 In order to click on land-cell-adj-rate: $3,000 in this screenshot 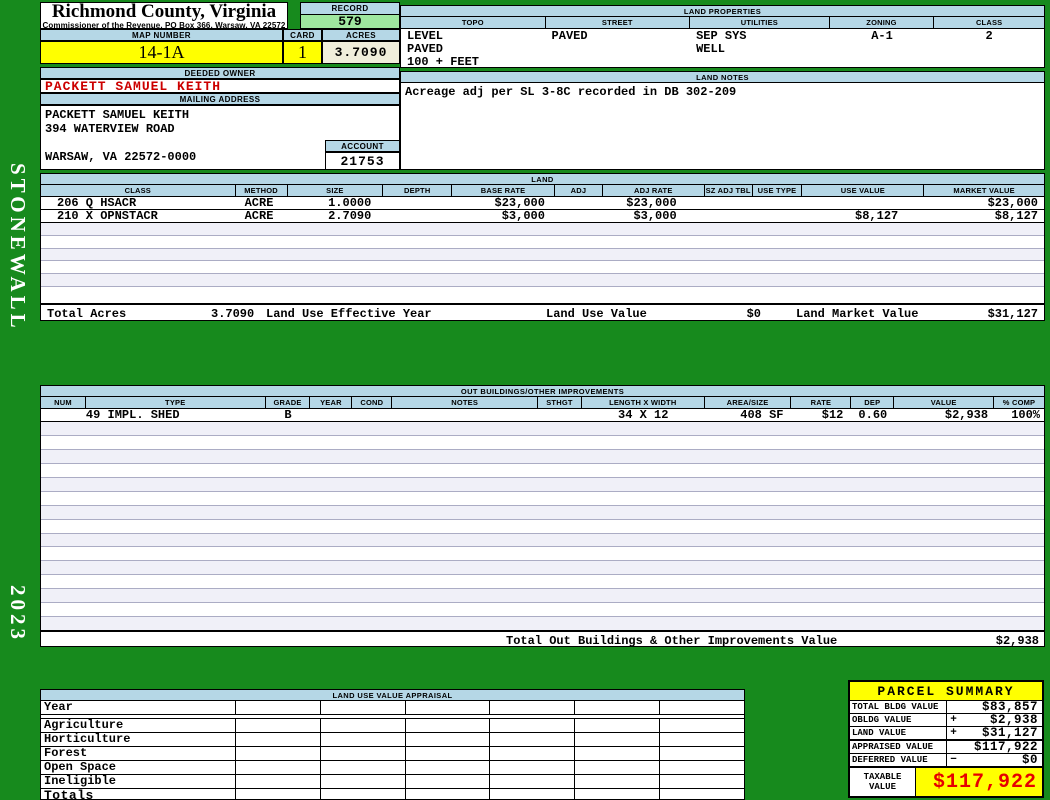, I will do `click(655, 216)`.